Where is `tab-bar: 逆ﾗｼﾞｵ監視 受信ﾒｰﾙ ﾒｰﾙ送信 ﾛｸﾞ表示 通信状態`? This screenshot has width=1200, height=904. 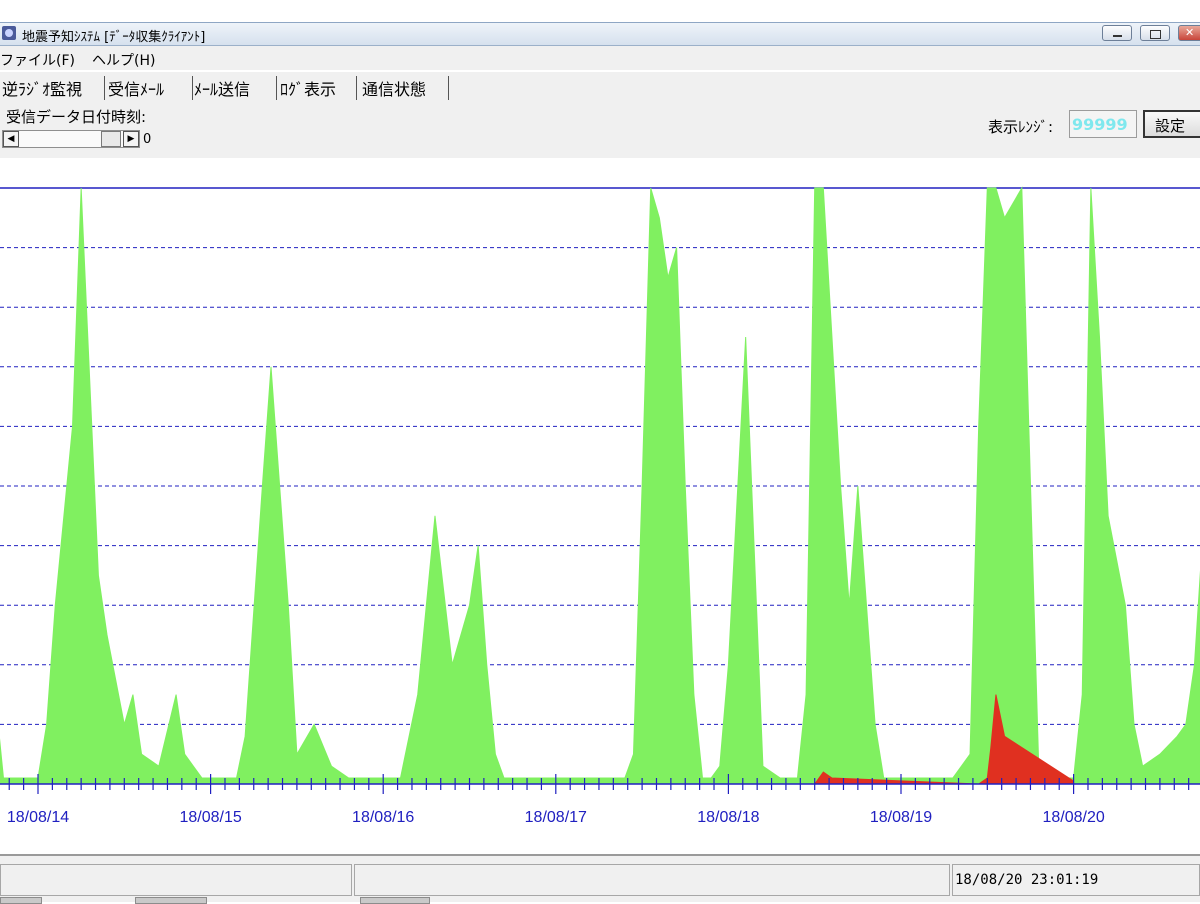
tab-bar: 逆ﾗｼﾞｵ監視 受信ﾒｰﾙ ﾒｰﾙ送信 ﾛｸﾞ表示 通信状態 is located at coordinates (600, 87).